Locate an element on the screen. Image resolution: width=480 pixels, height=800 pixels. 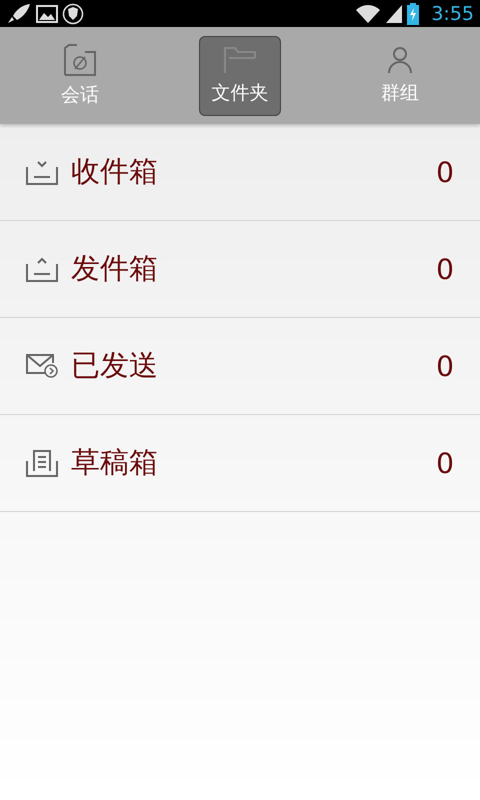
document-icon is located at coordinates (42, 463).